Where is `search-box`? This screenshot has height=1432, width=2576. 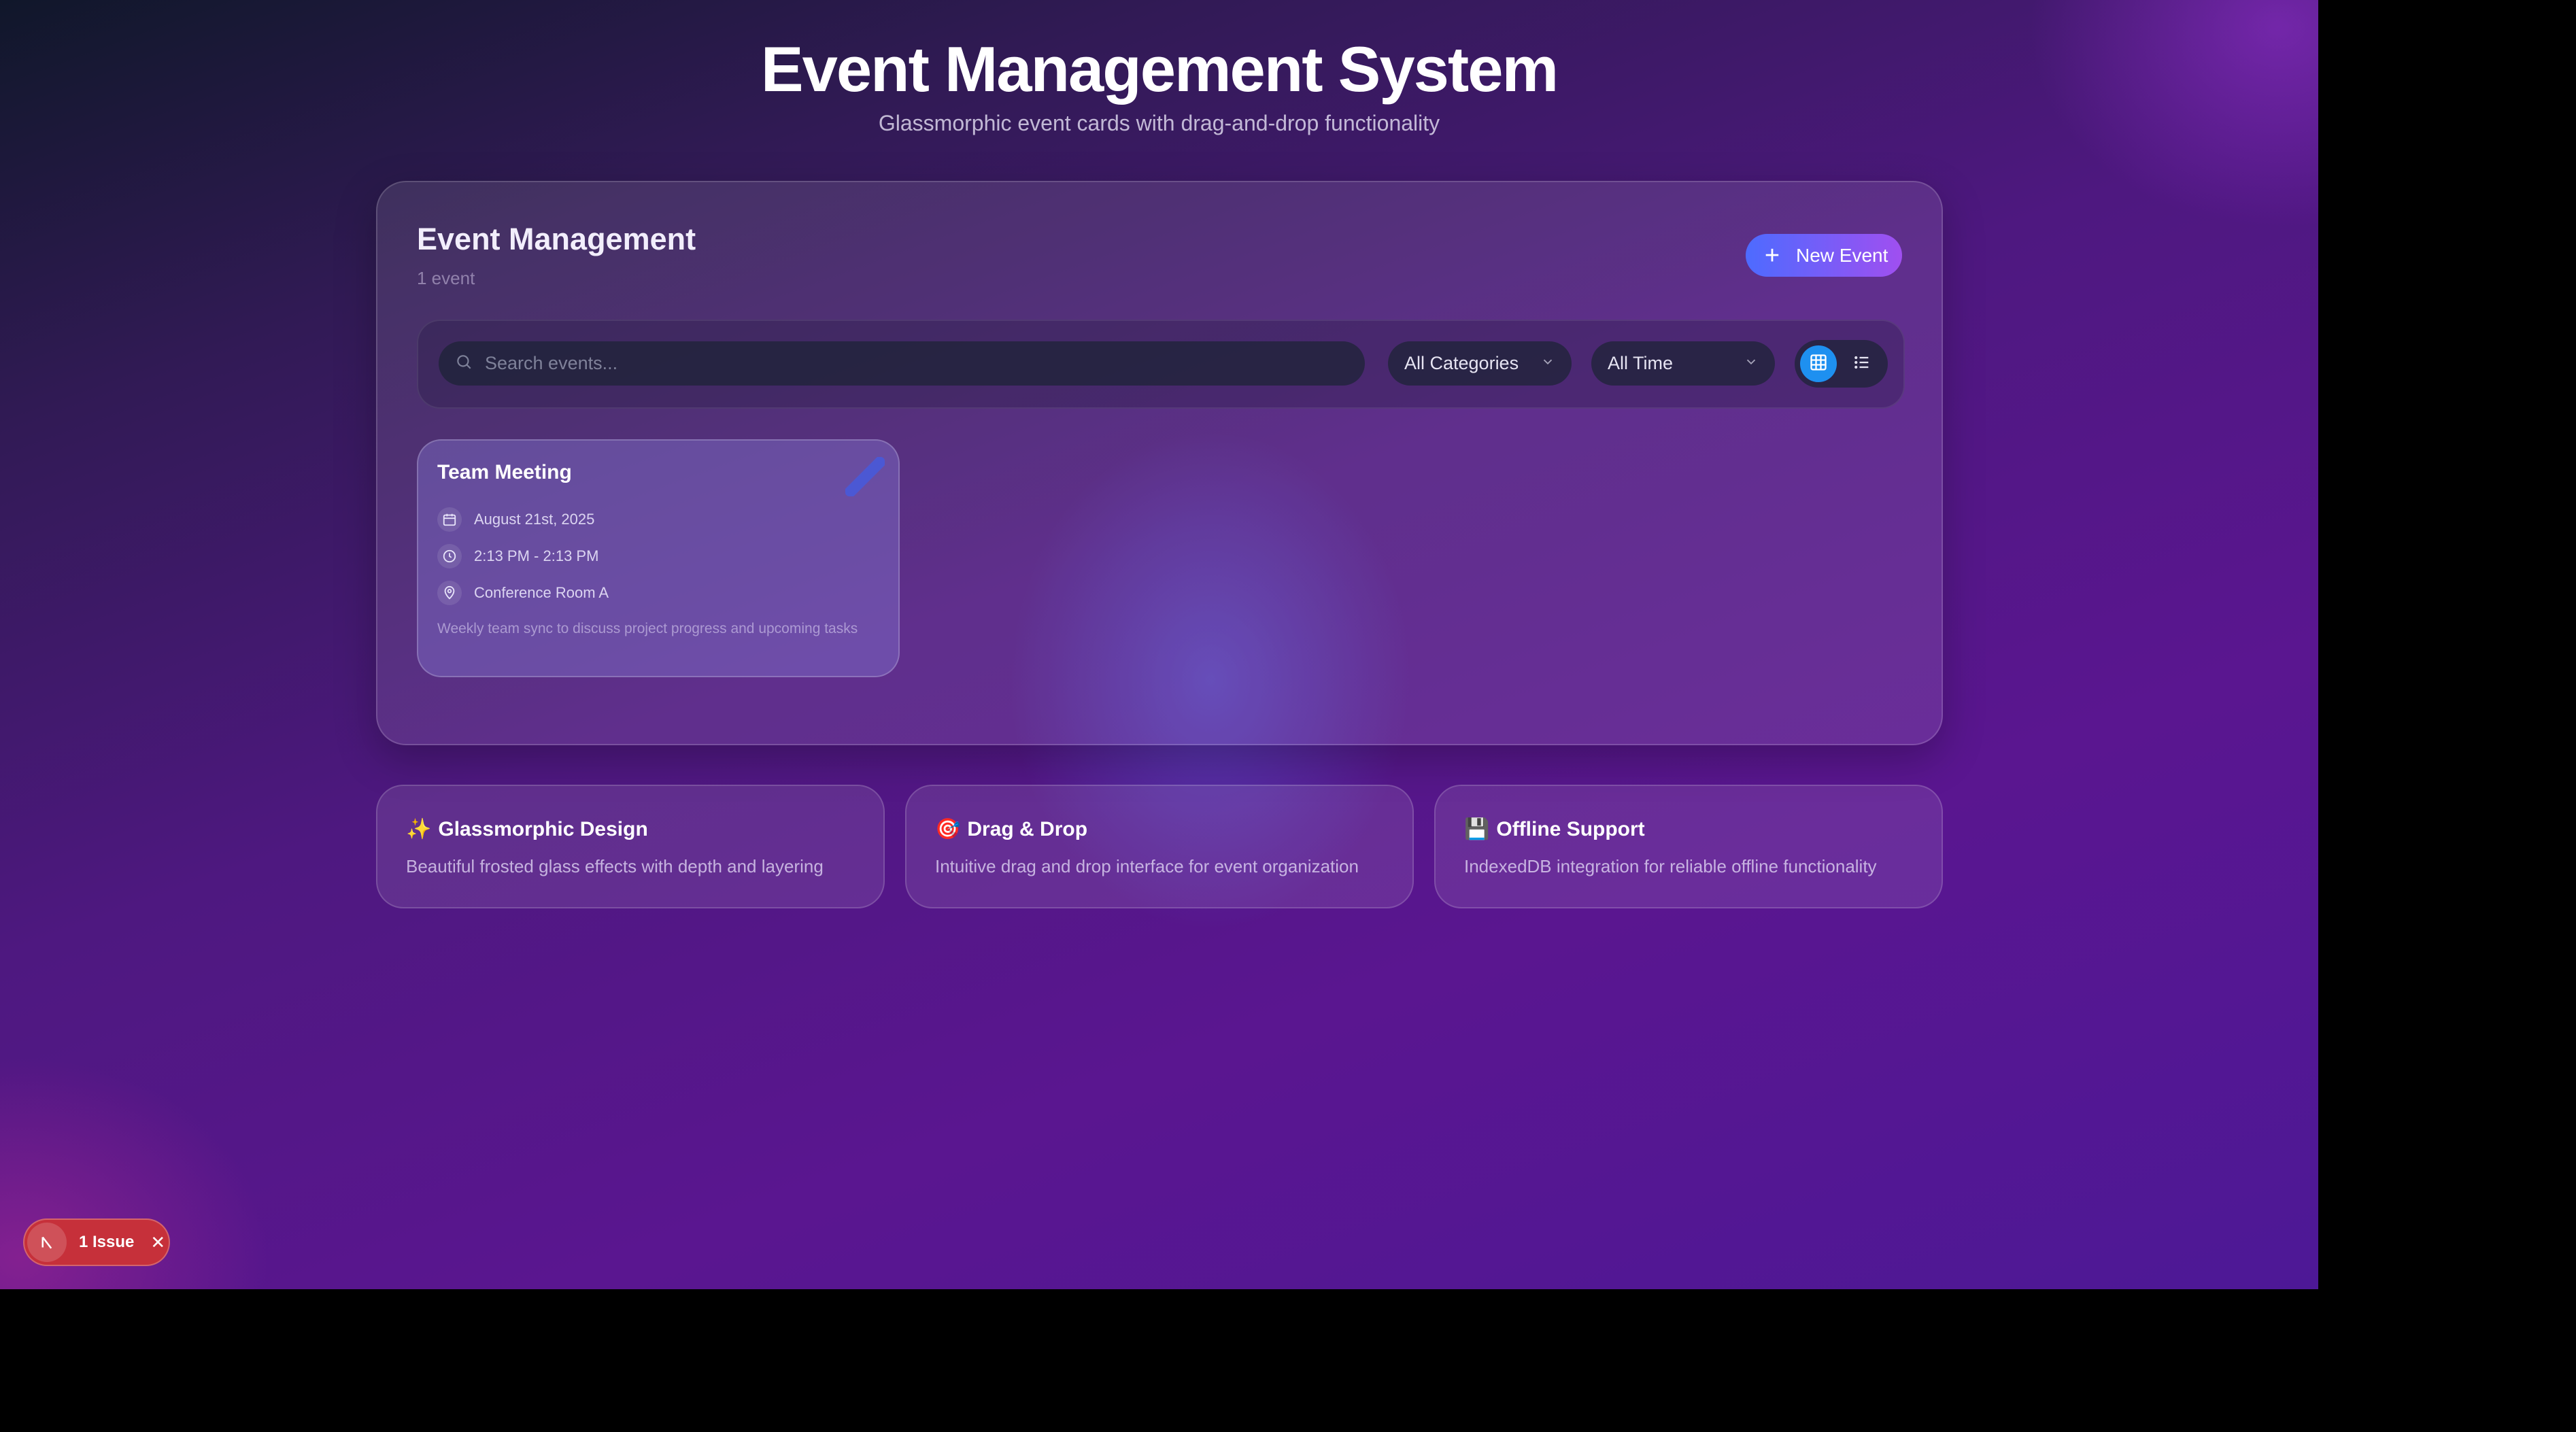
search-box is located at coordinates (902, 363).